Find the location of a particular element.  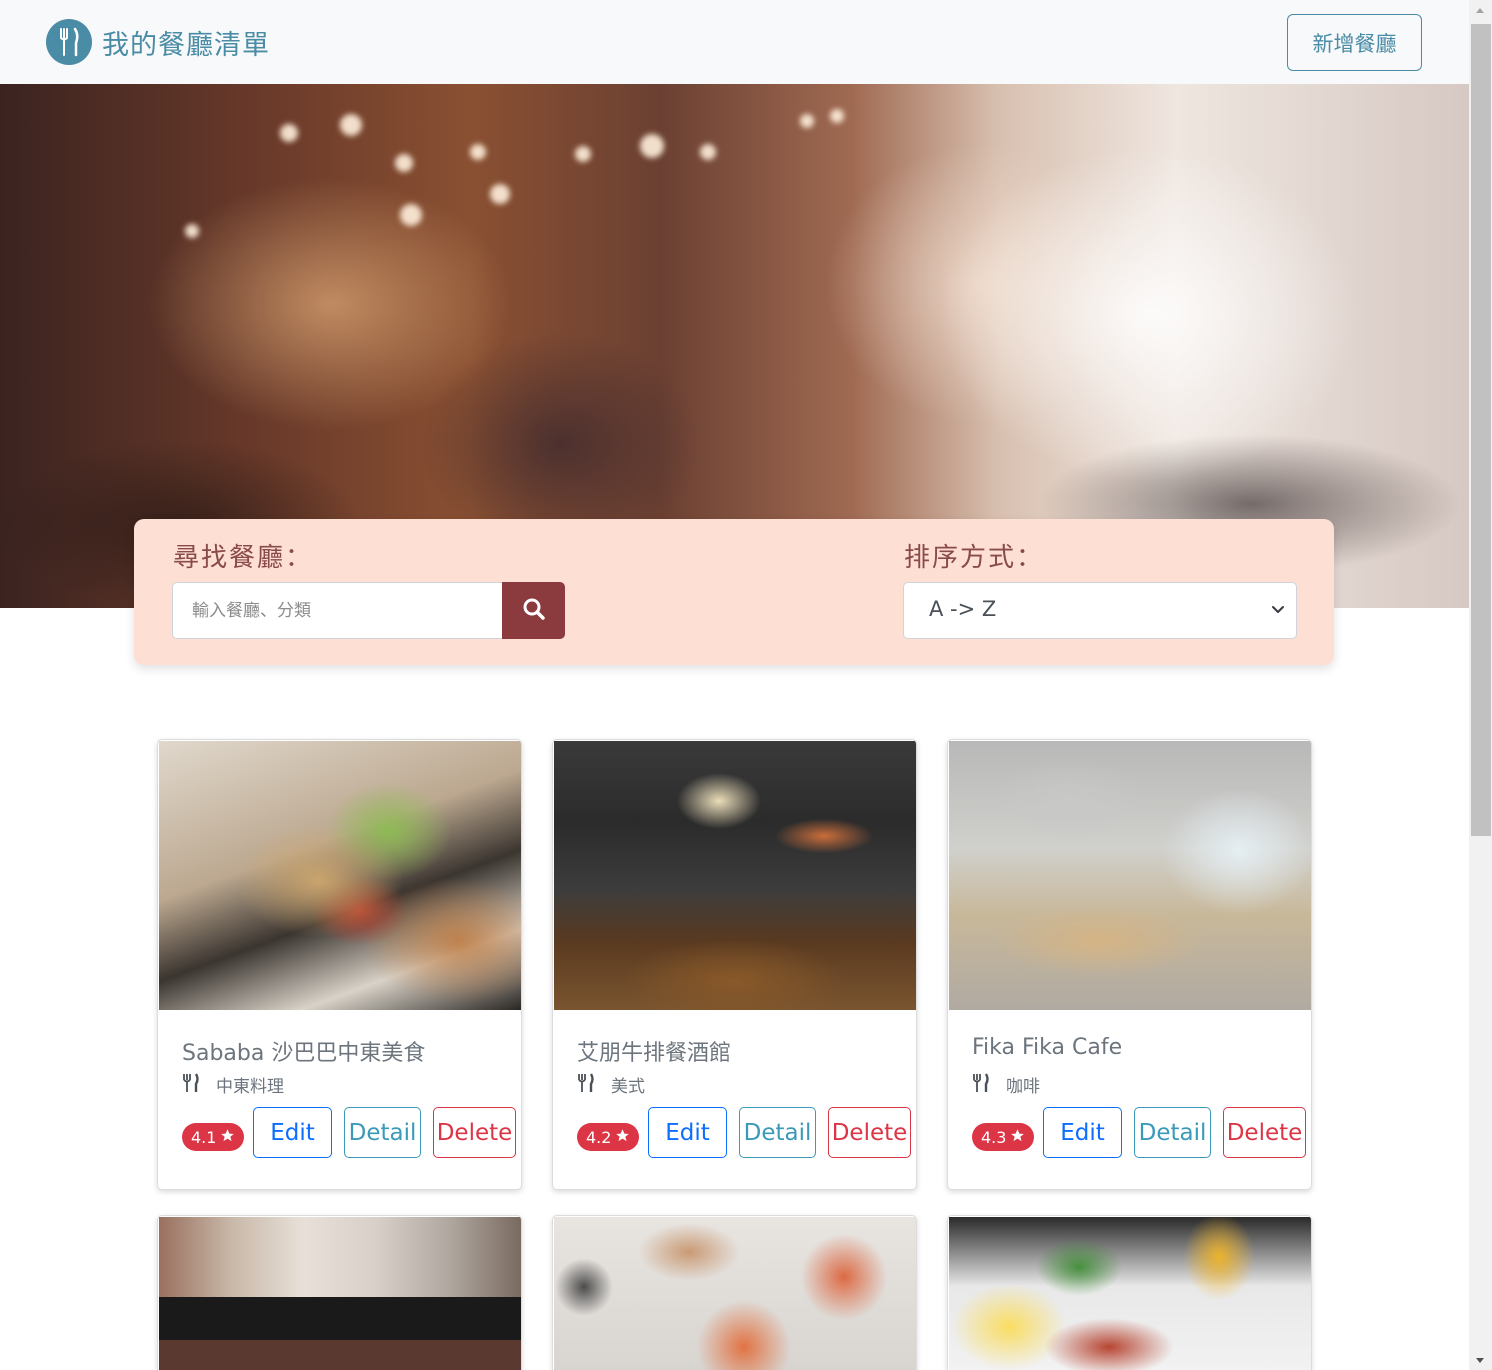

rating-value: 4.1 is located at coordinates (204, 1137).